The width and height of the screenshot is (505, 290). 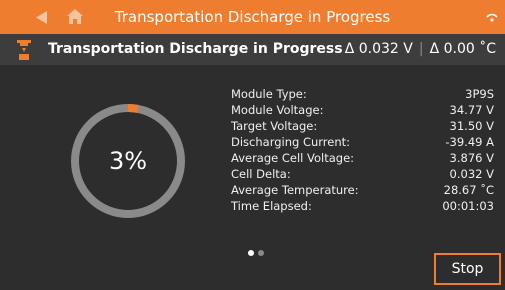 What do you see at coordinates (271, 206) in the screenshot?
I see `detail-label: Time Elapsed:` at bounding box center [271, 206].